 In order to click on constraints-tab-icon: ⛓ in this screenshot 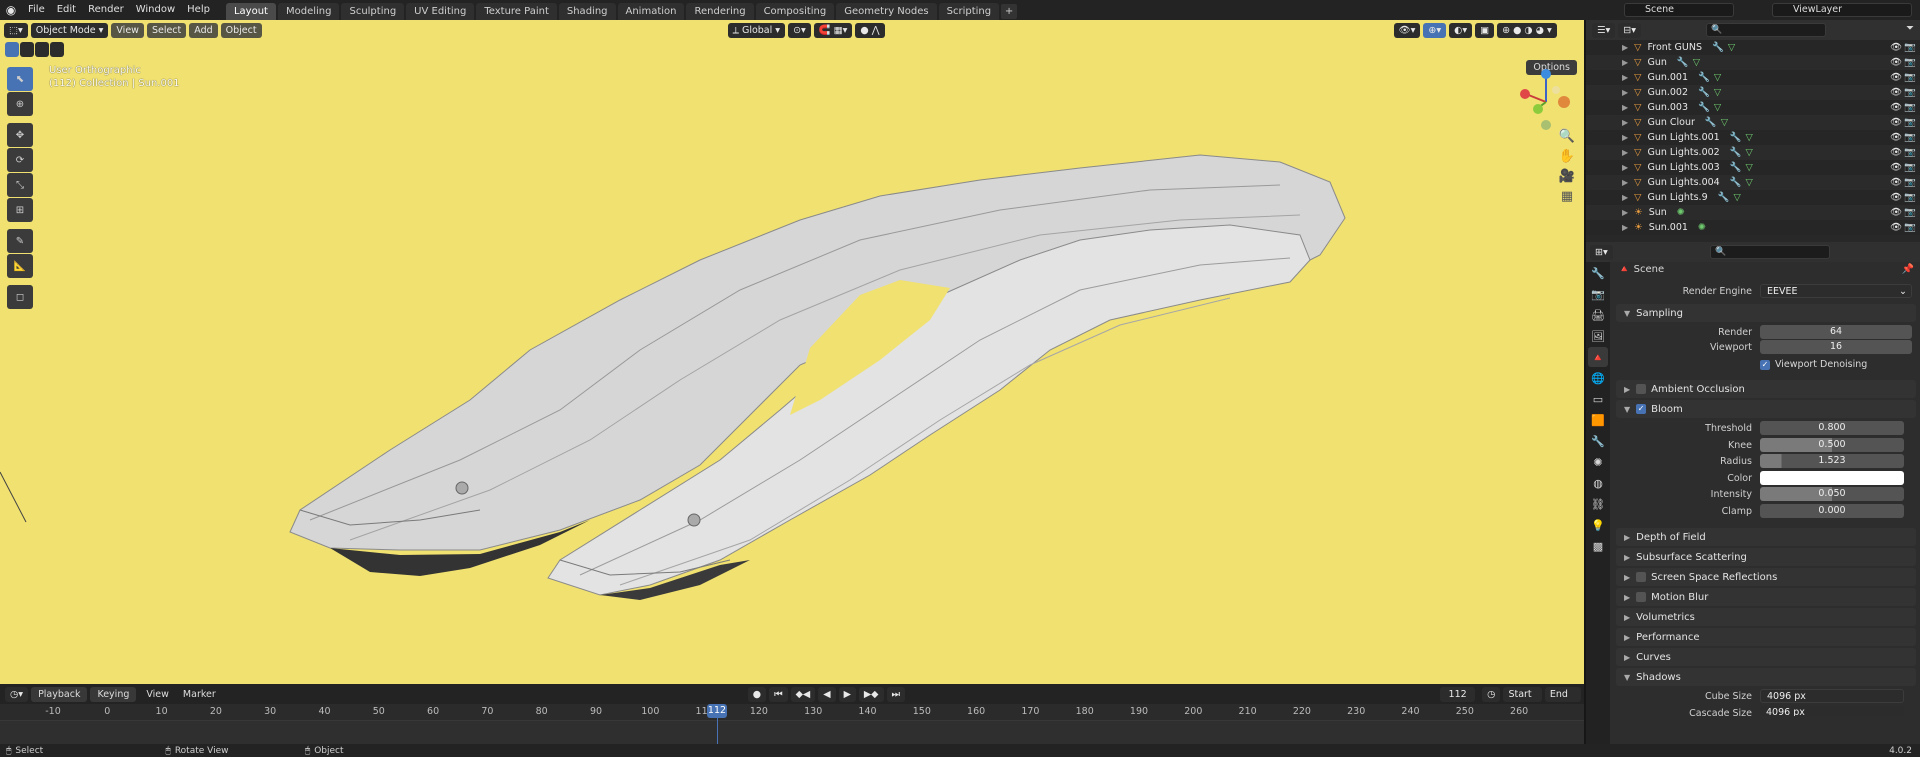, I will do `click(1598, 504)`.